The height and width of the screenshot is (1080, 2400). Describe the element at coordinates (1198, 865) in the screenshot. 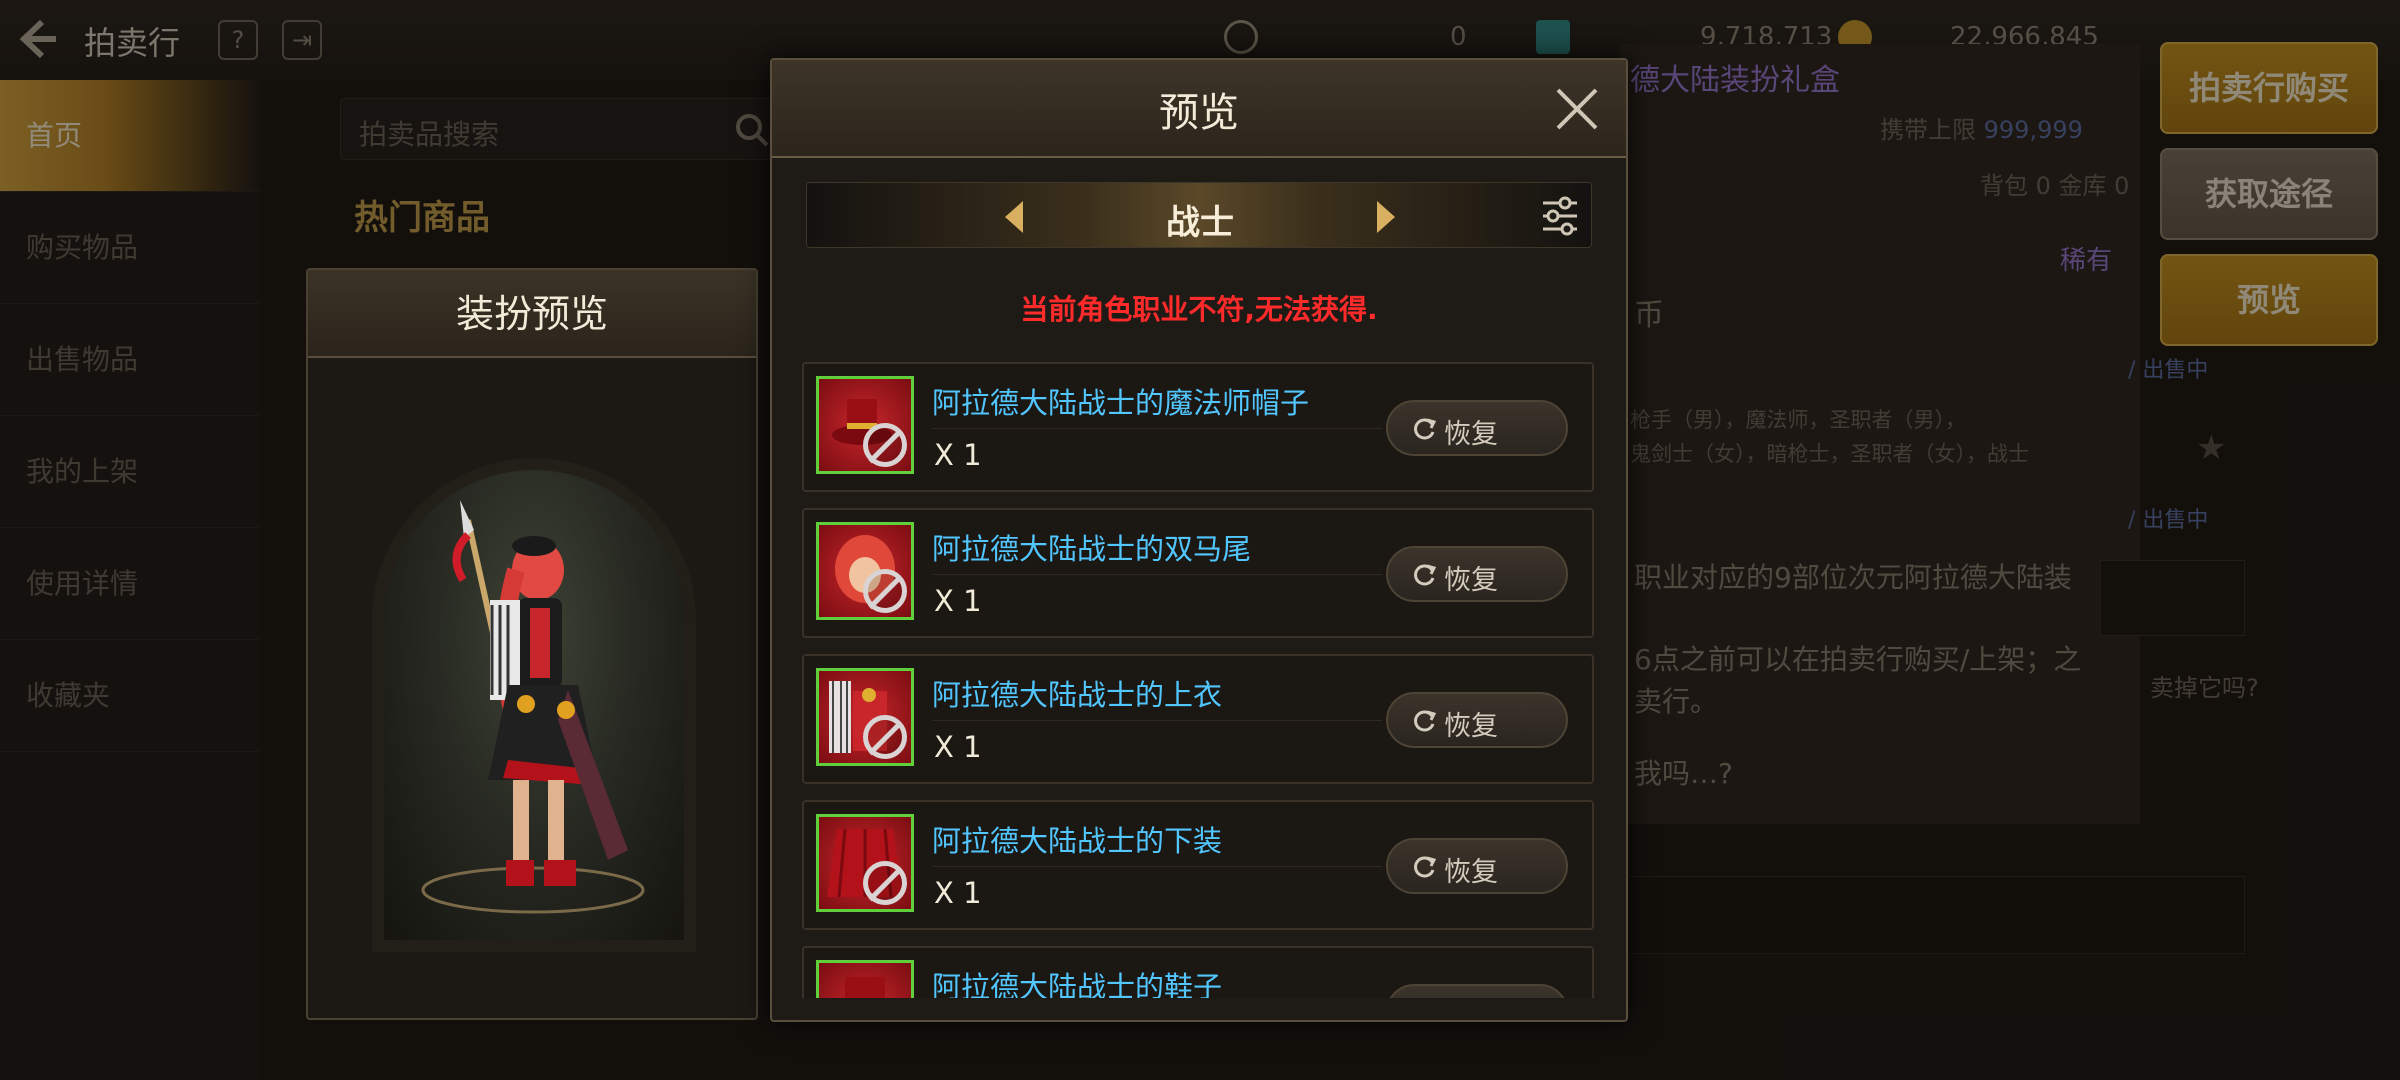

I see `list-item: 阿拉德大陆战士的下装 X 1 恢复` at that location.